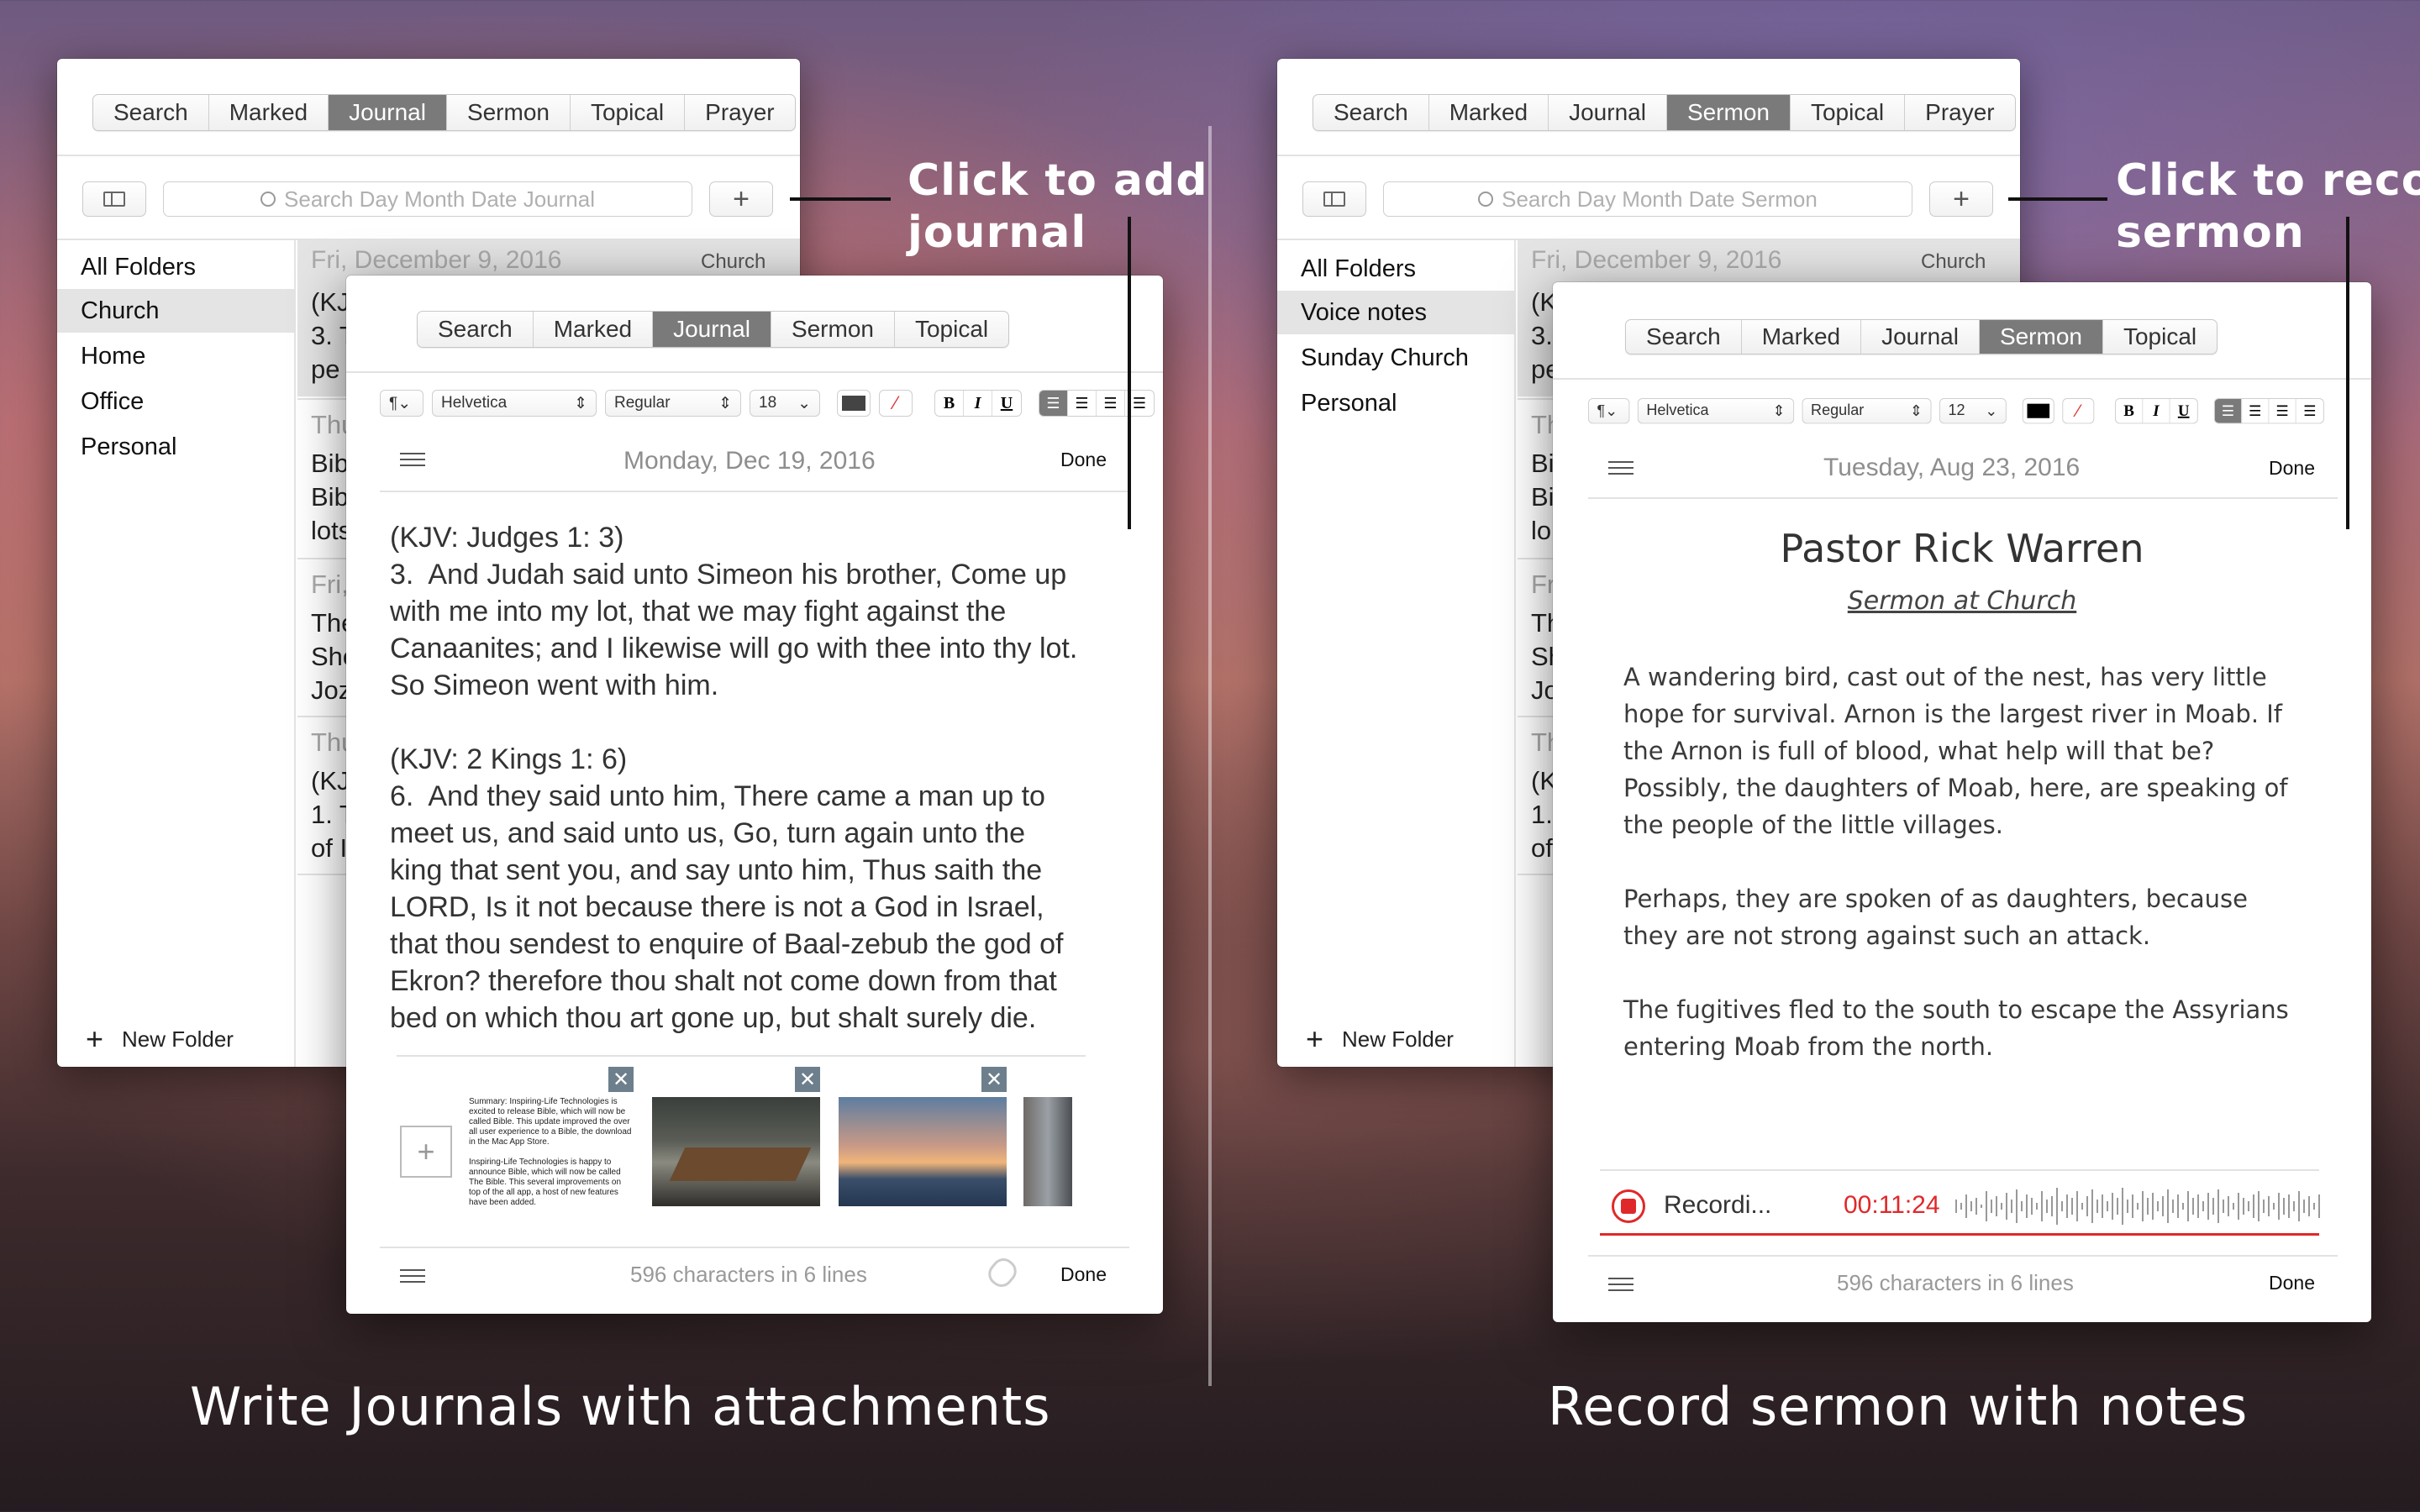  What do you see at coordinates (785, 403) in the screenshot?
I see `font-size-select: 18 ⌄` at bounding box center [785, 403].